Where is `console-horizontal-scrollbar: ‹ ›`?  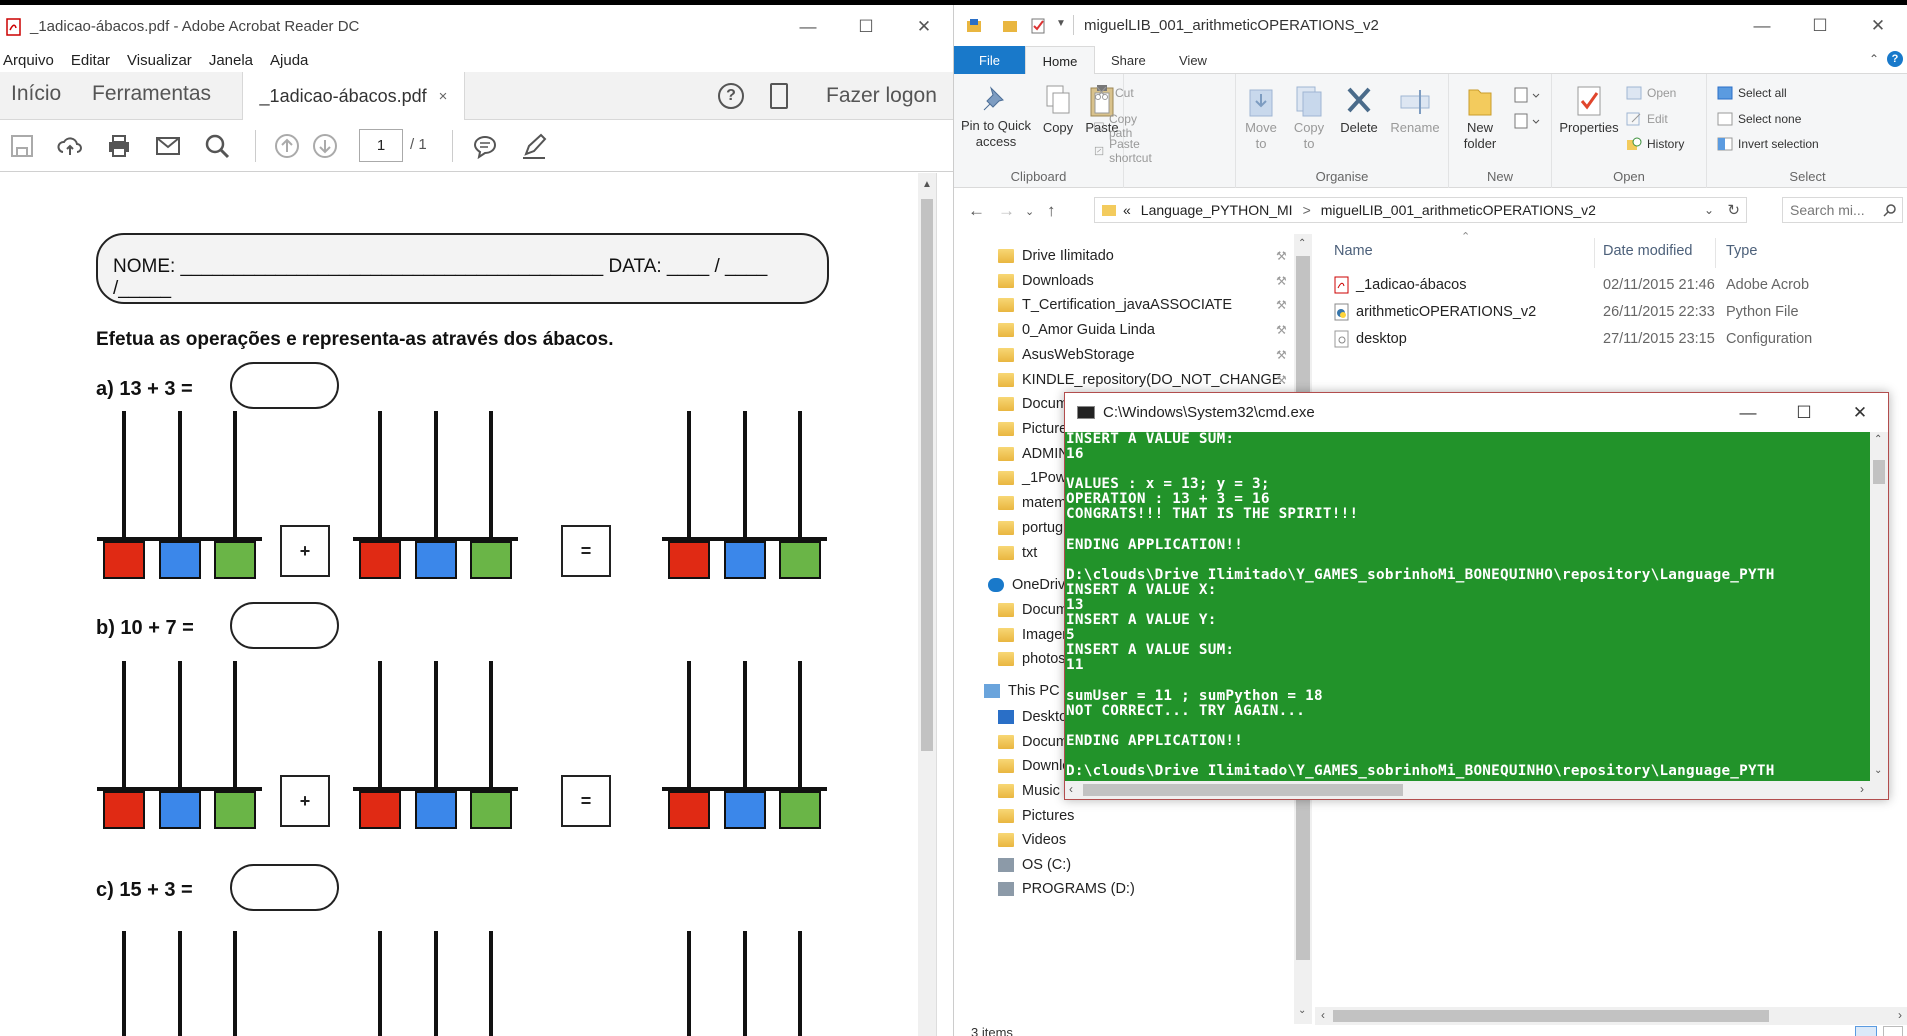 console-horizontal-scrollbar: ‹ › is located at coordinates (1467, 790).